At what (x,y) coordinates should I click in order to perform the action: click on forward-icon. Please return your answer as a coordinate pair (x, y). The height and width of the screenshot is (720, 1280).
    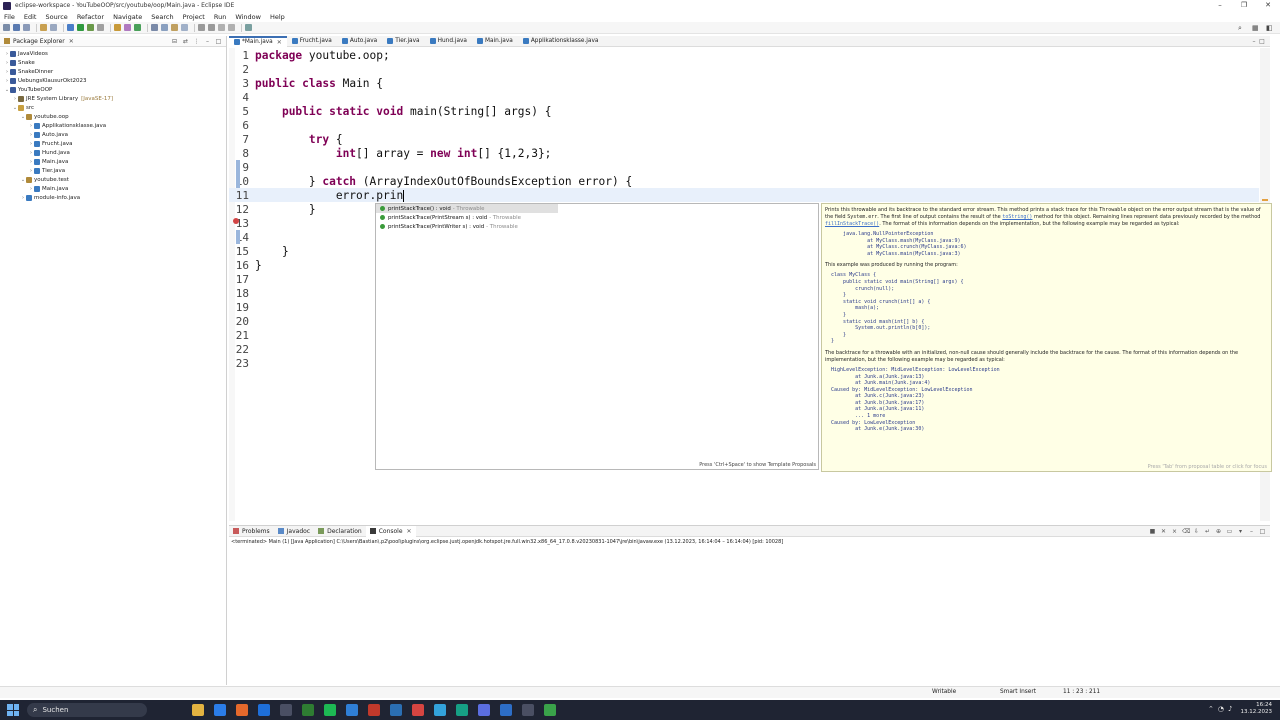
    Looking at the image, I should click on (231, 27).